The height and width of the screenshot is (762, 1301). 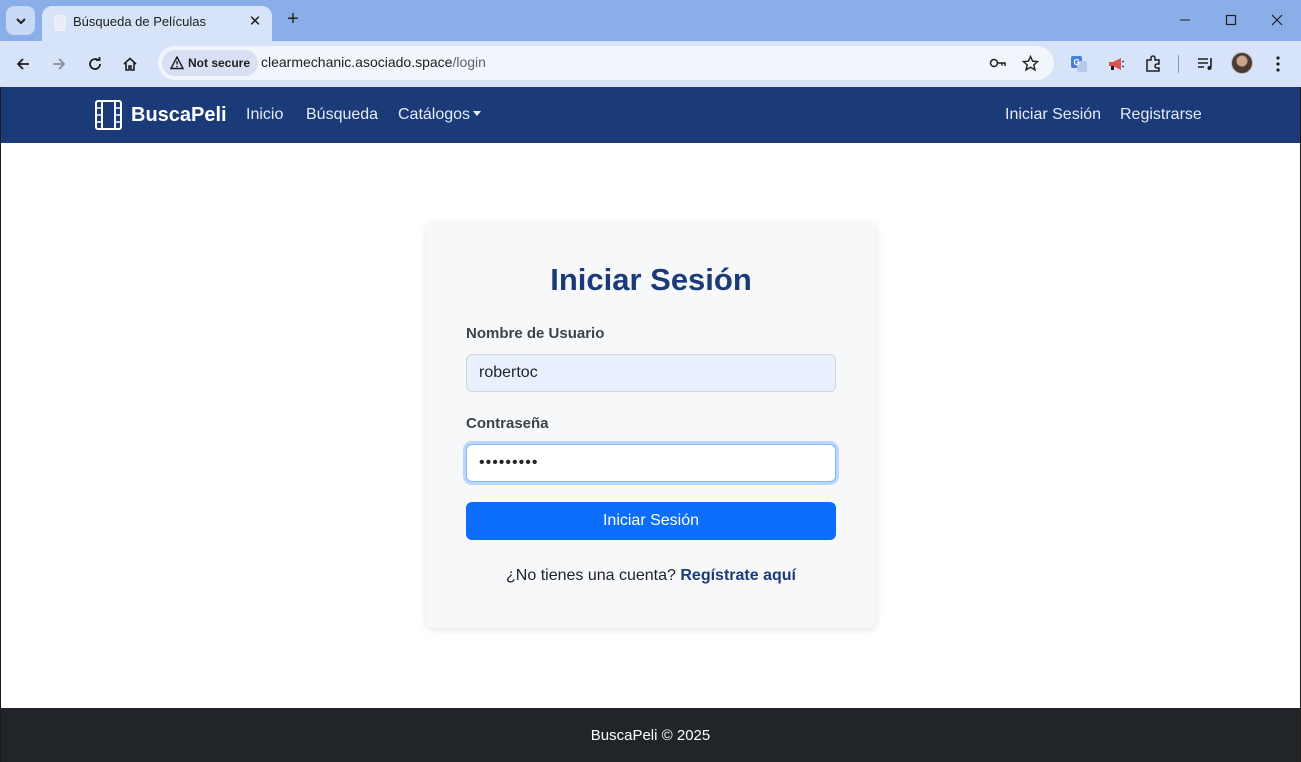 What do you see at coordinates (434, 114) in the screenshot?
I see `nav-dropdown-label: Catálogos` at bounding box center [434, 114].